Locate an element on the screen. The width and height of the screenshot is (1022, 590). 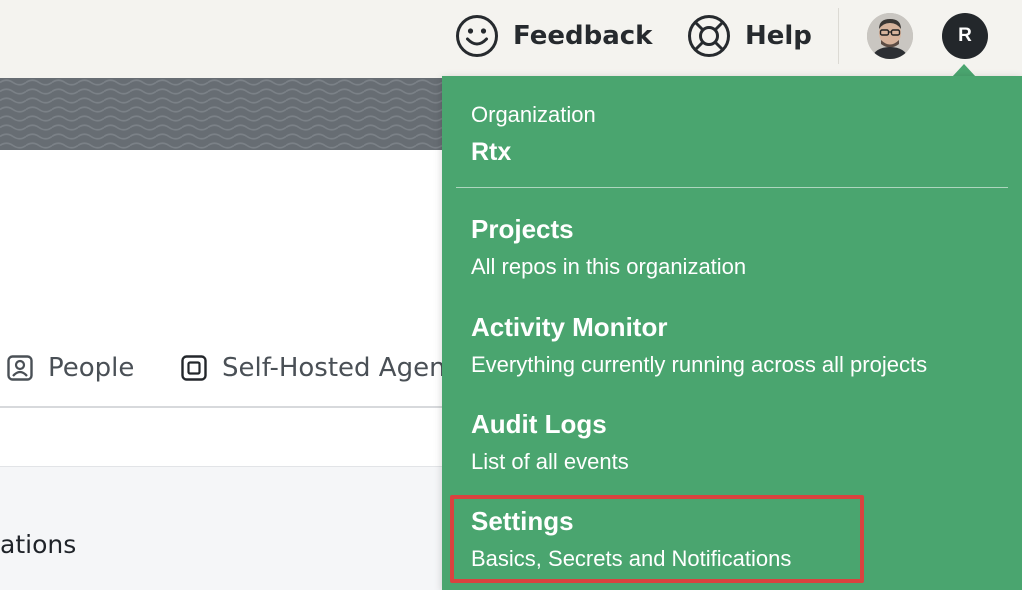
organization-avatar: R is located at coordinates (965, 36).